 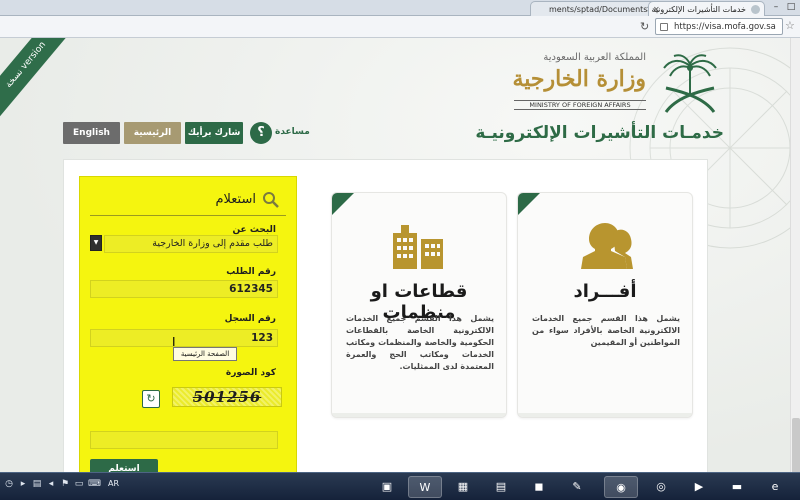 I want to click on battery-icon: ▭, so click(x=79, y=484).